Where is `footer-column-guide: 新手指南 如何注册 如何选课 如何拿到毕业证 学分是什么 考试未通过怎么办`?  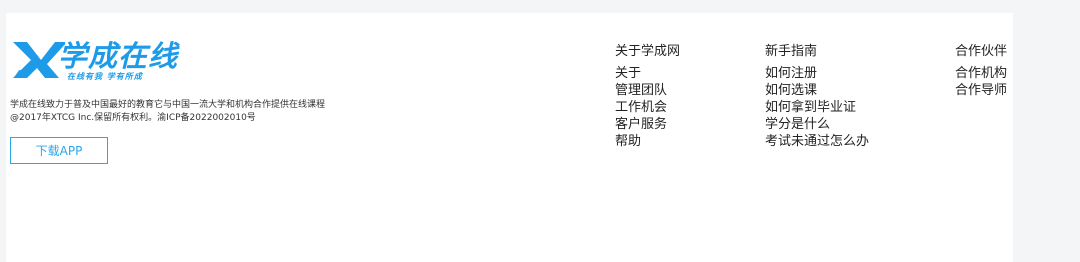
footer-column-guide: 新手指南 如何注册 如何选课 如何拿到毕业证 学分是什么 考试未通过怎么办 is located at coordinates (817, 96).